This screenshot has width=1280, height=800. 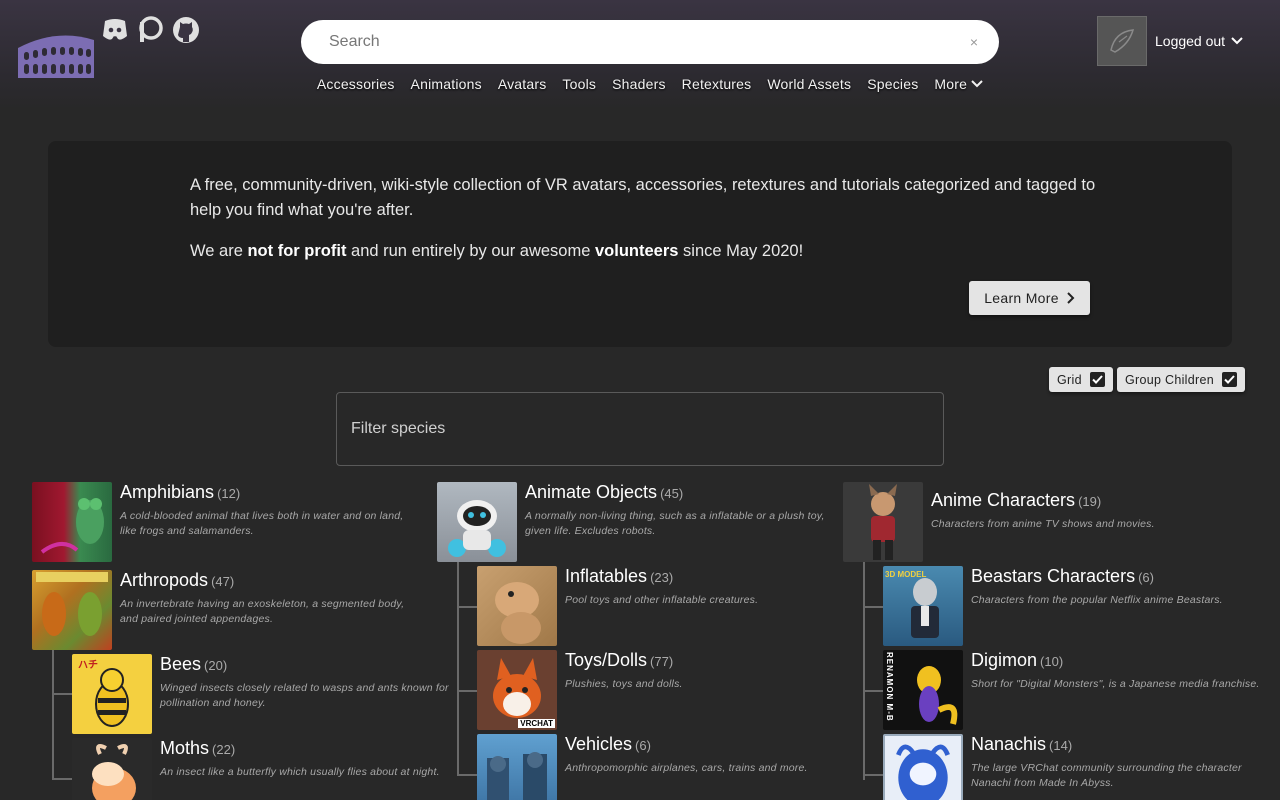 What do you see at coordinates (1009, 744) in the screenshot?
I see `species-name: Nanachis` at bounding box center [1009, 744].